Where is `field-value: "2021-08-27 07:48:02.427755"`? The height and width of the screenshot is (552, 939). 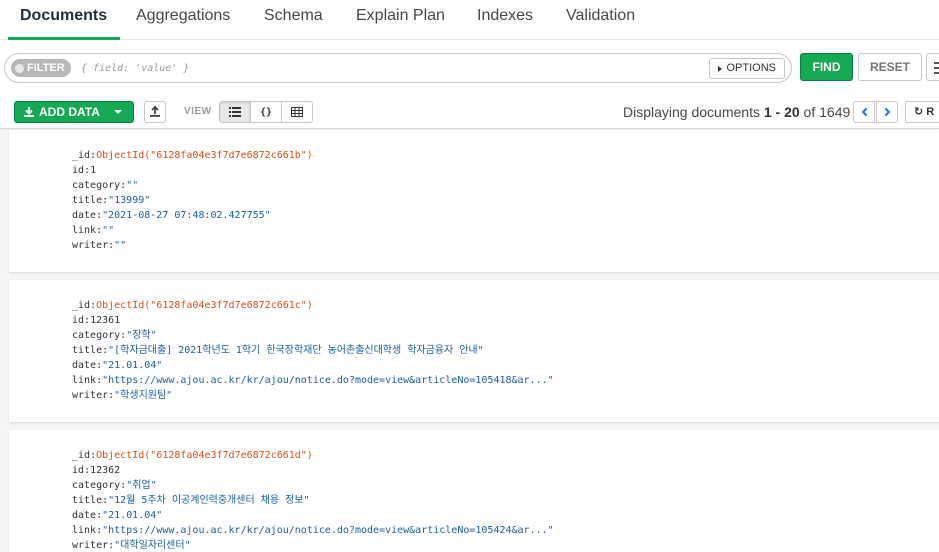 field-value: "2021-08-27 07:48:02.427755" is located at coordinates (186, 215).